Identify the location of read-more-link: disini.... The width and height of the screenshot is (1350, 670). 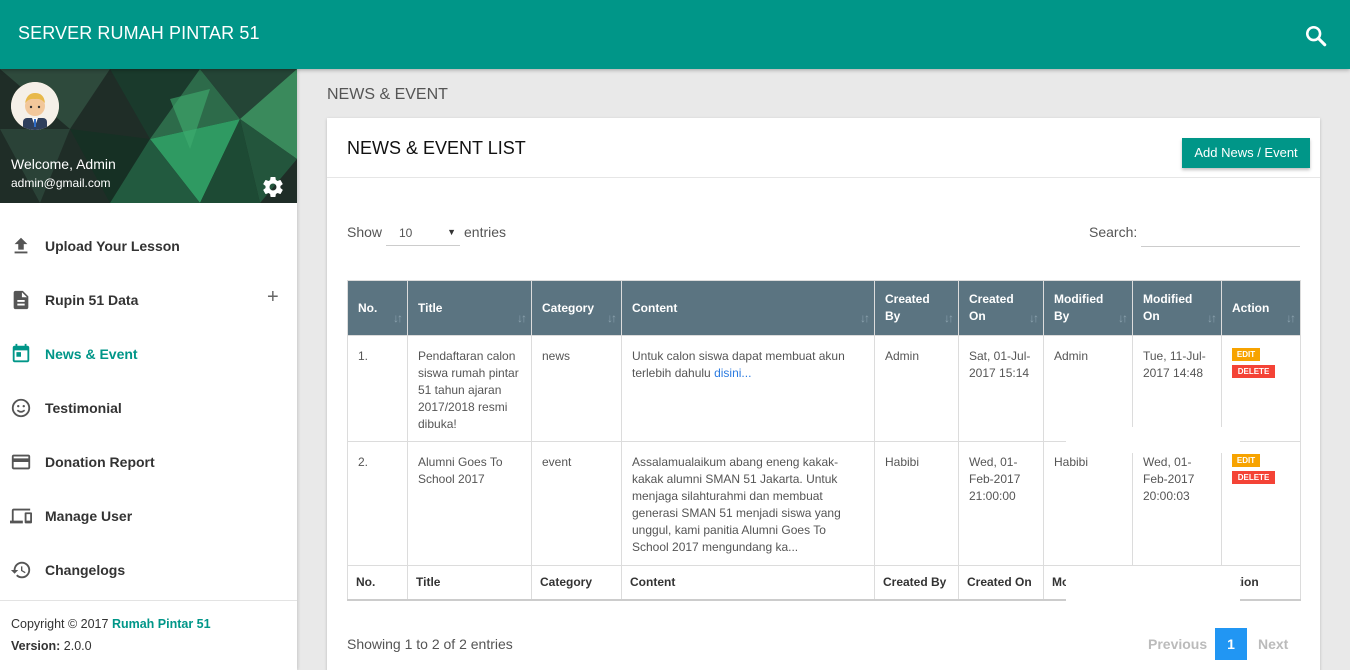
(732, 373).